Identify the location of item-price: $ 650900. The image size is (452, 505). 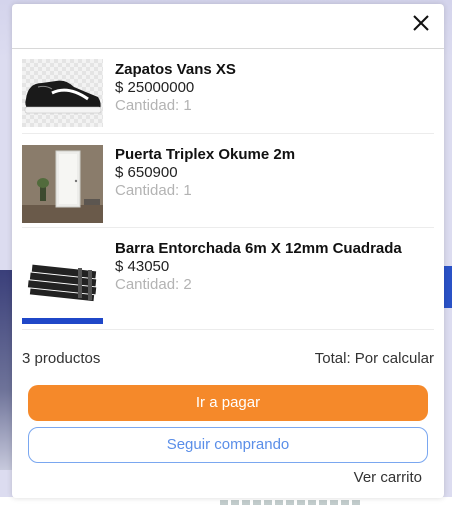
(146, 172).